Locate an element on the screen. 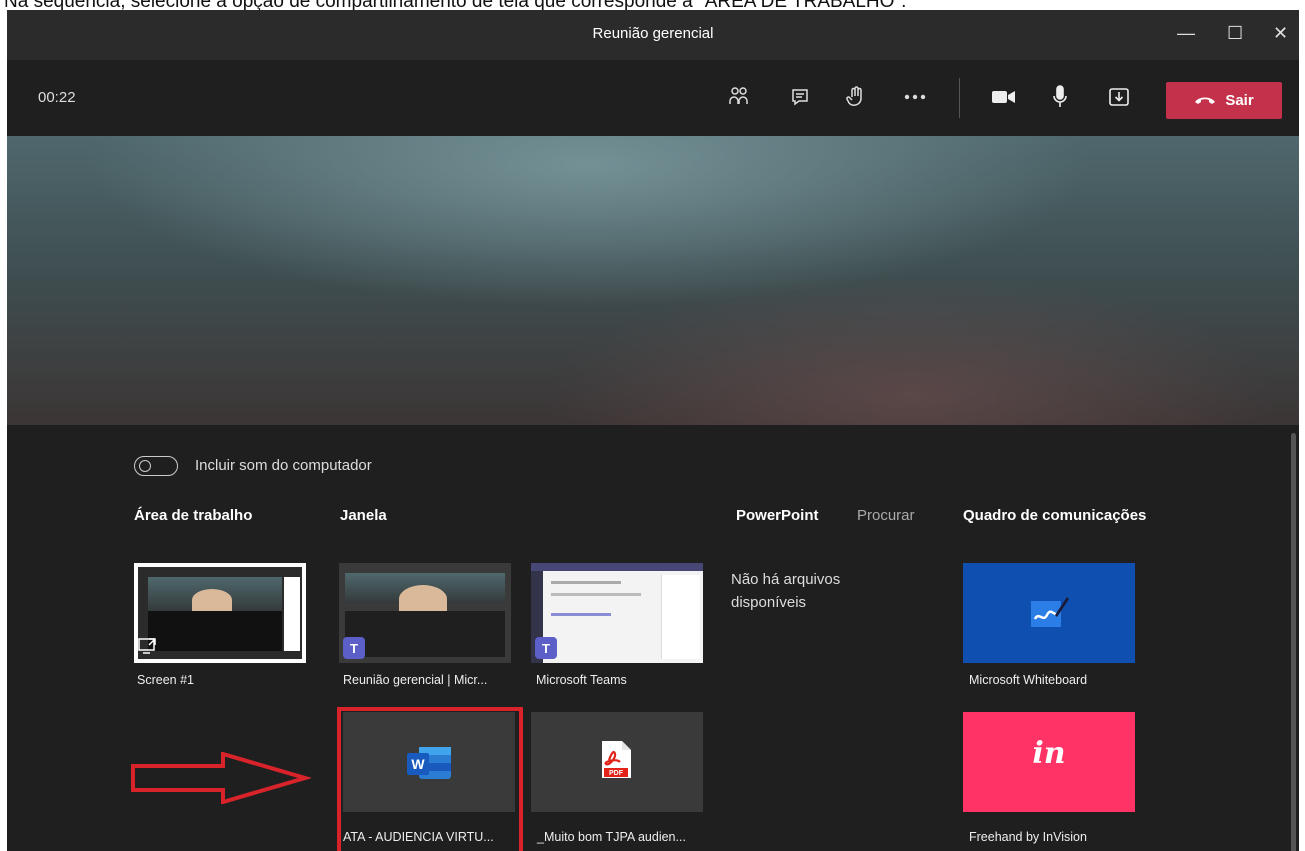  hang-up-icon is located at coordinates (1205, 100).